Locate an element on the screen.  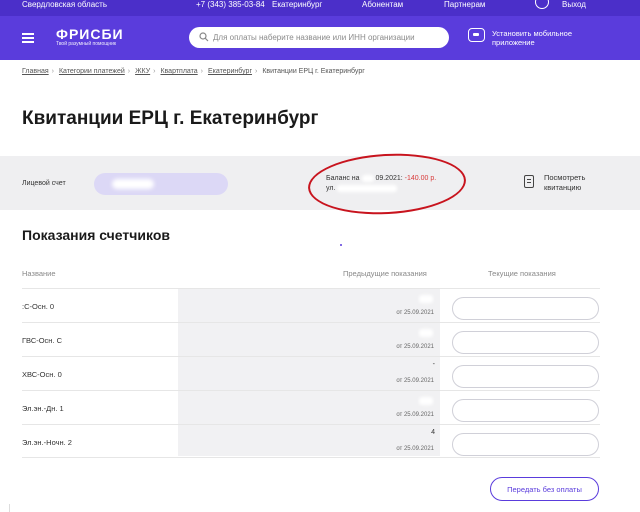
meter-name: ГВС-Осн. С is located at coordinates (42, 340).